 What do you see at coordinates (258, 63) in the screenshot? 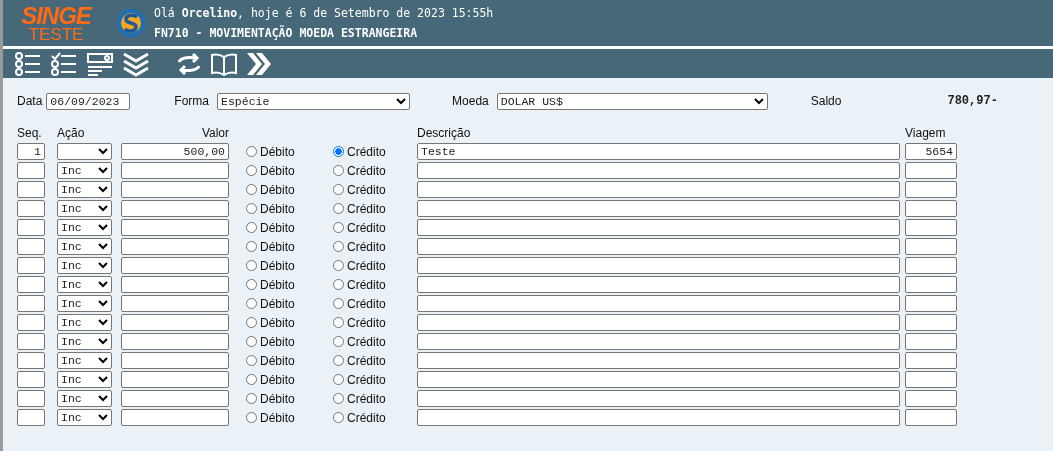
I see `double-chevron-right-icon` at bounding box center [258, 63].